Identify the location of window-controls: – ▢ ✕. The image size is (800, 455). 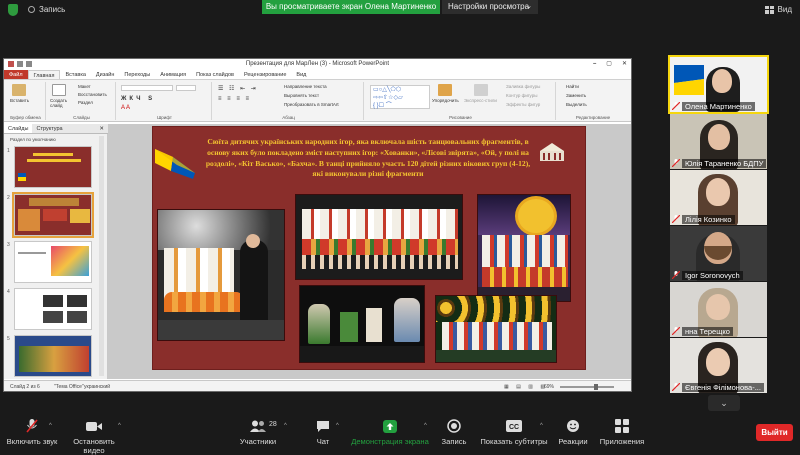
(610, 64).